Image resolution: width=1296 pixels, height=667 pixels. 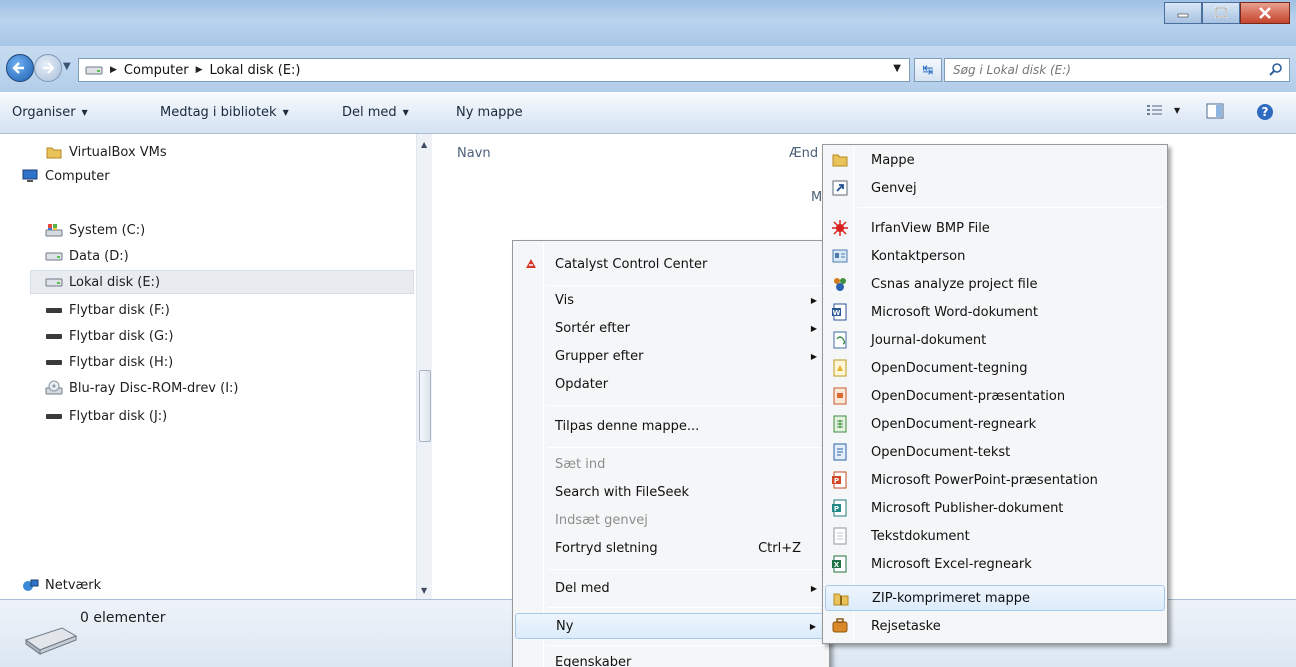 I want to click on menu-item-label: Grupper efter, so click(x=599, y=356).